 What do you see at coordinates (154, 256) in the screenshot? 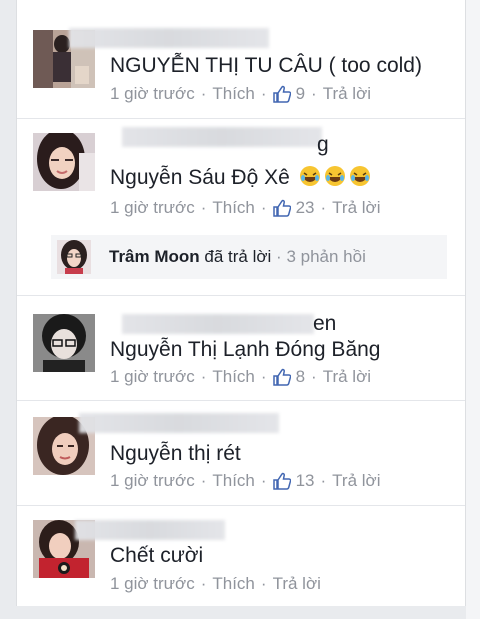
I see `reply-author: Trâm Moon` at bounding box center [154, 256].